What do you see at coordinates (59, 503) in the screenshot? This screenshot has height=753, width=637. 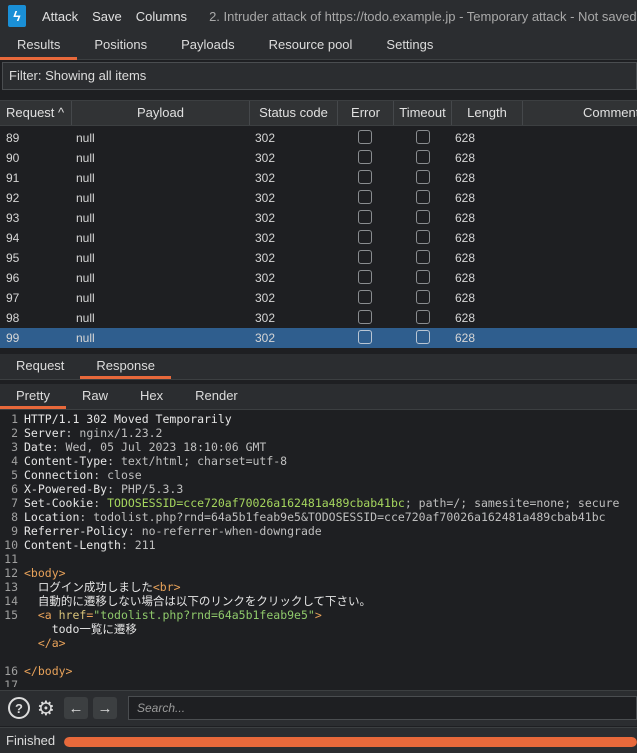 I see `header-key: Set-Cookie` at bounding box center [59, 503].